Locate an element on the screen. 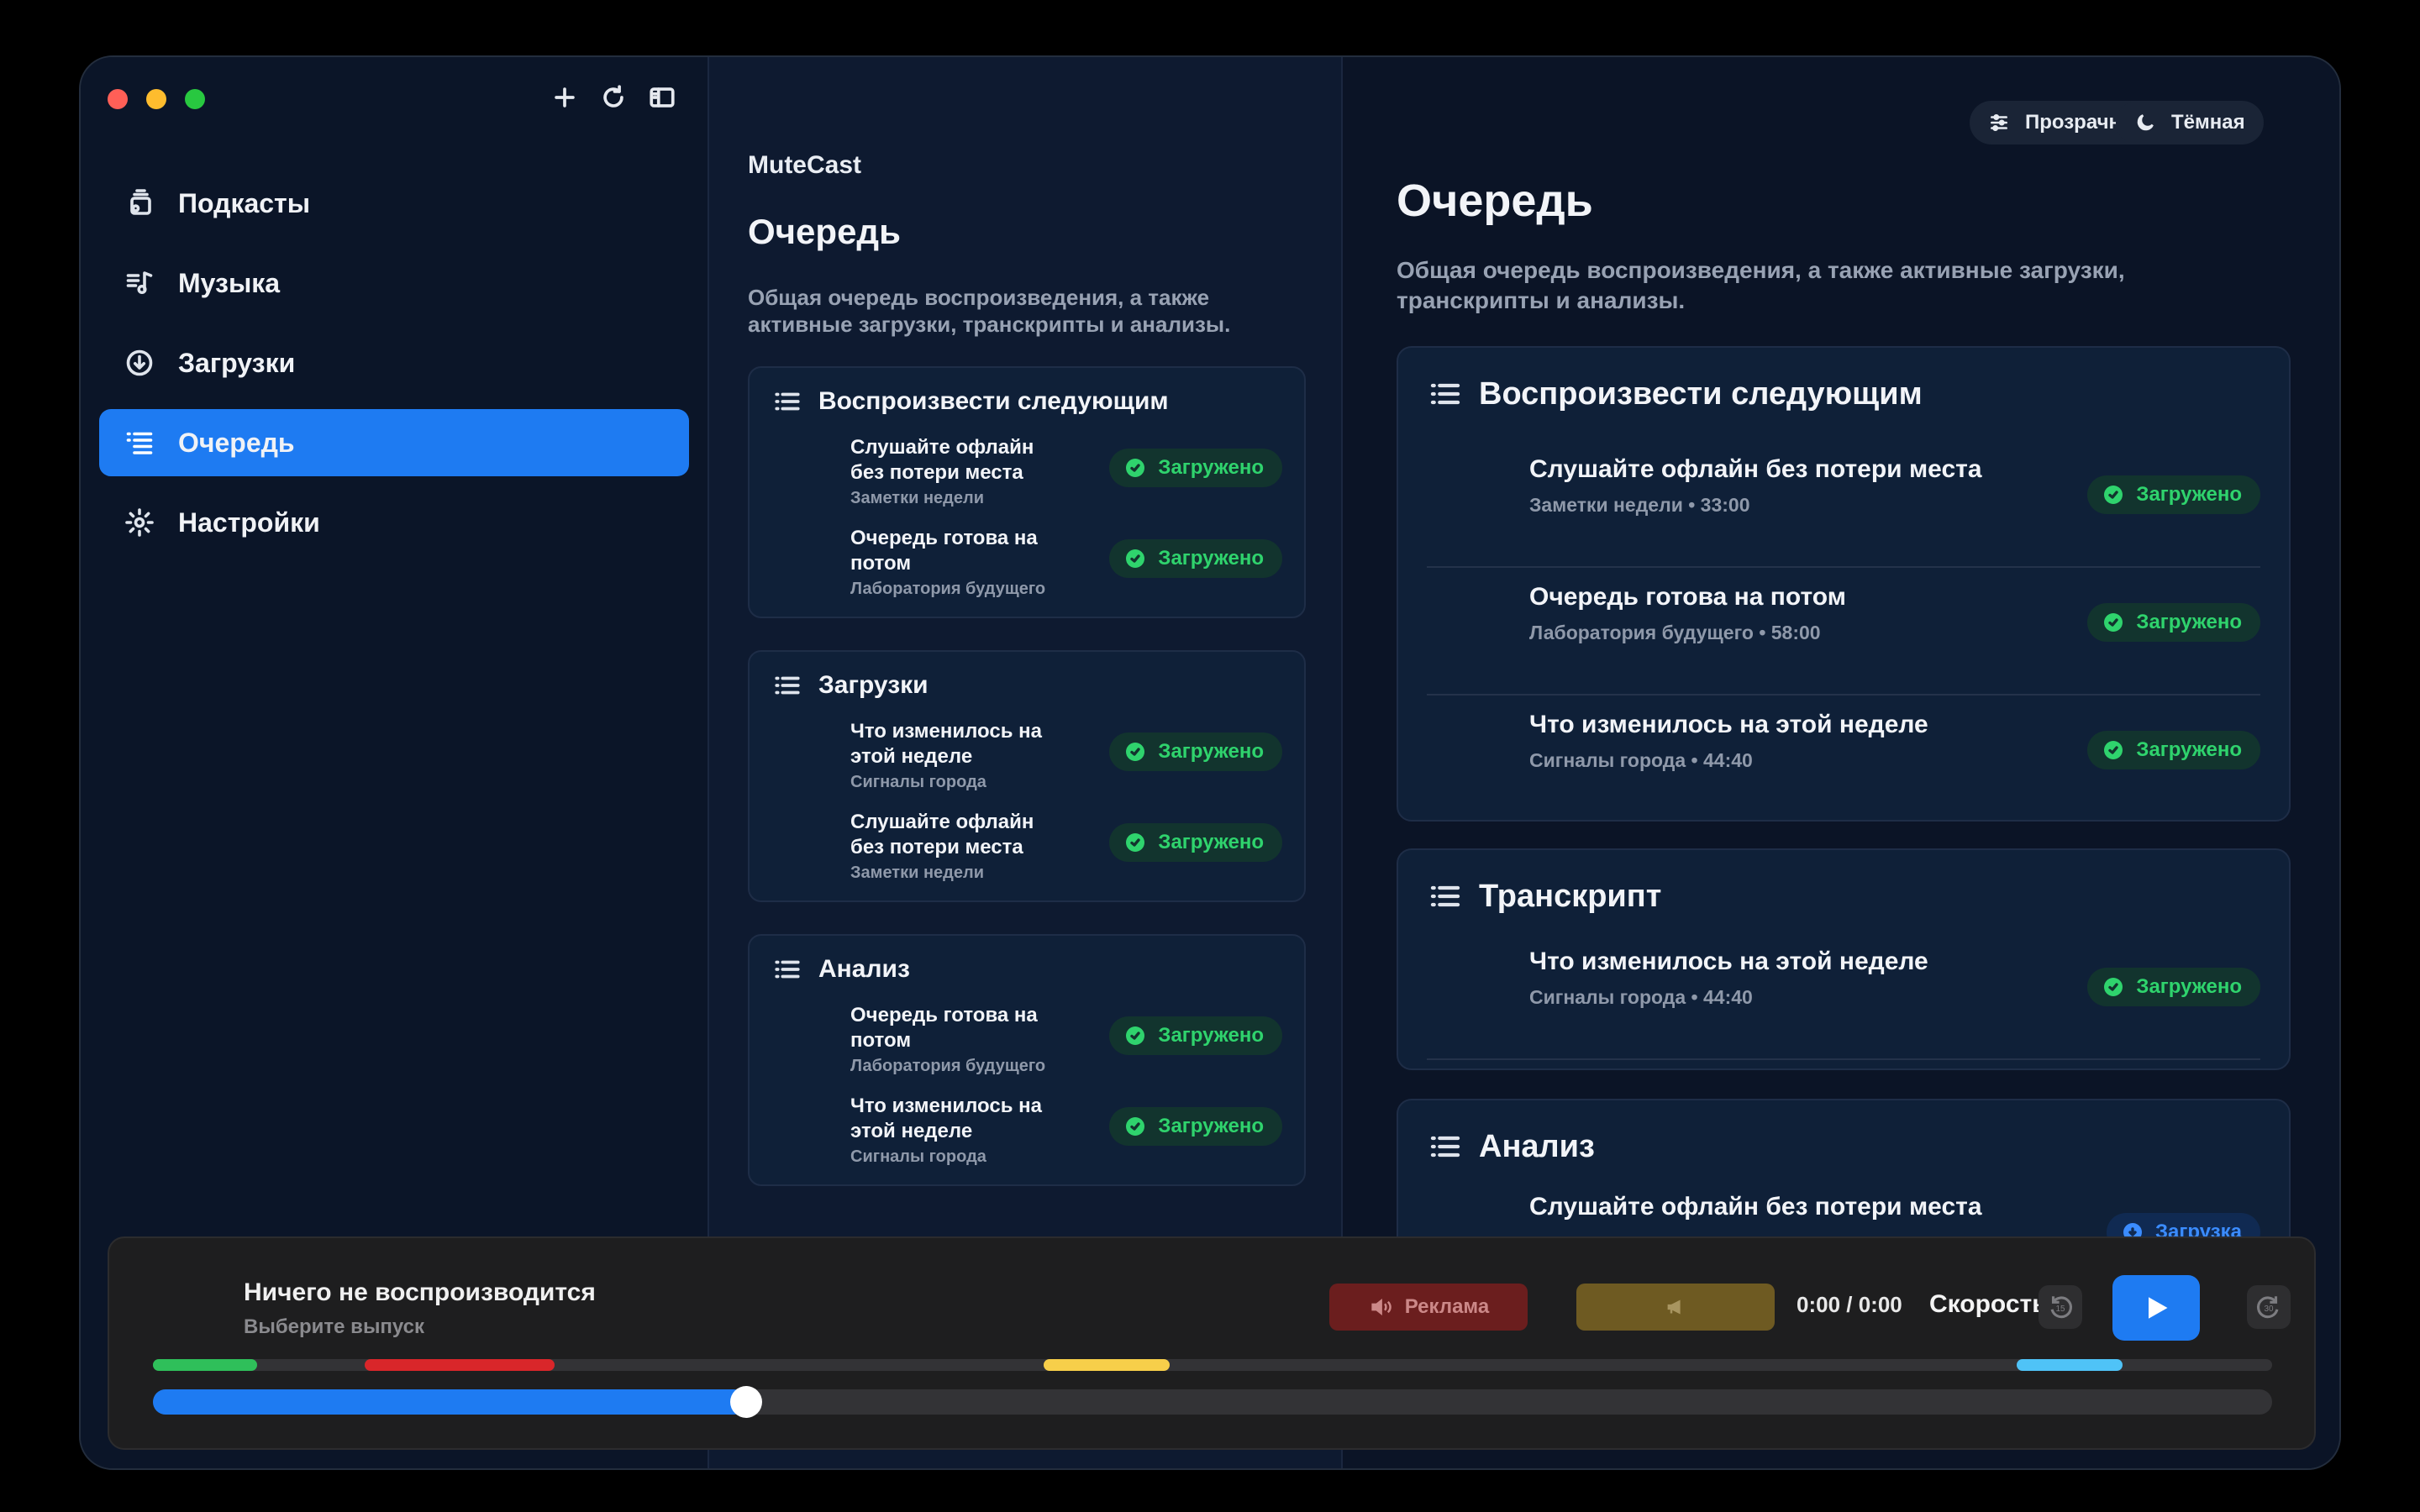 Image resolution: width=2420 pixels, height=1512 pixels. section-title: Транскрипт is located at coordinates (1570, 896).